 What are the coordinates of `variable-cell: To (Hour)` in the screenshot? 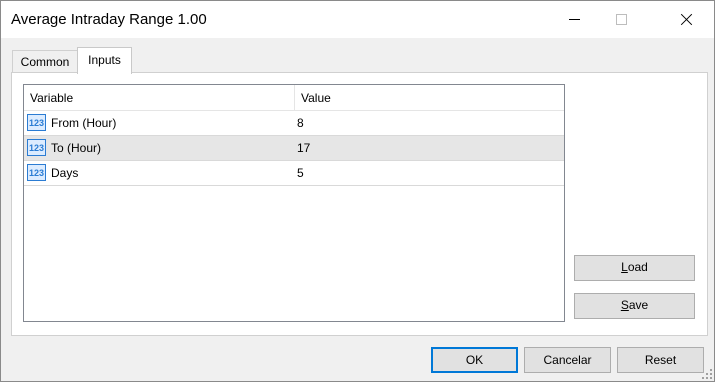 It's located at (76, 148).